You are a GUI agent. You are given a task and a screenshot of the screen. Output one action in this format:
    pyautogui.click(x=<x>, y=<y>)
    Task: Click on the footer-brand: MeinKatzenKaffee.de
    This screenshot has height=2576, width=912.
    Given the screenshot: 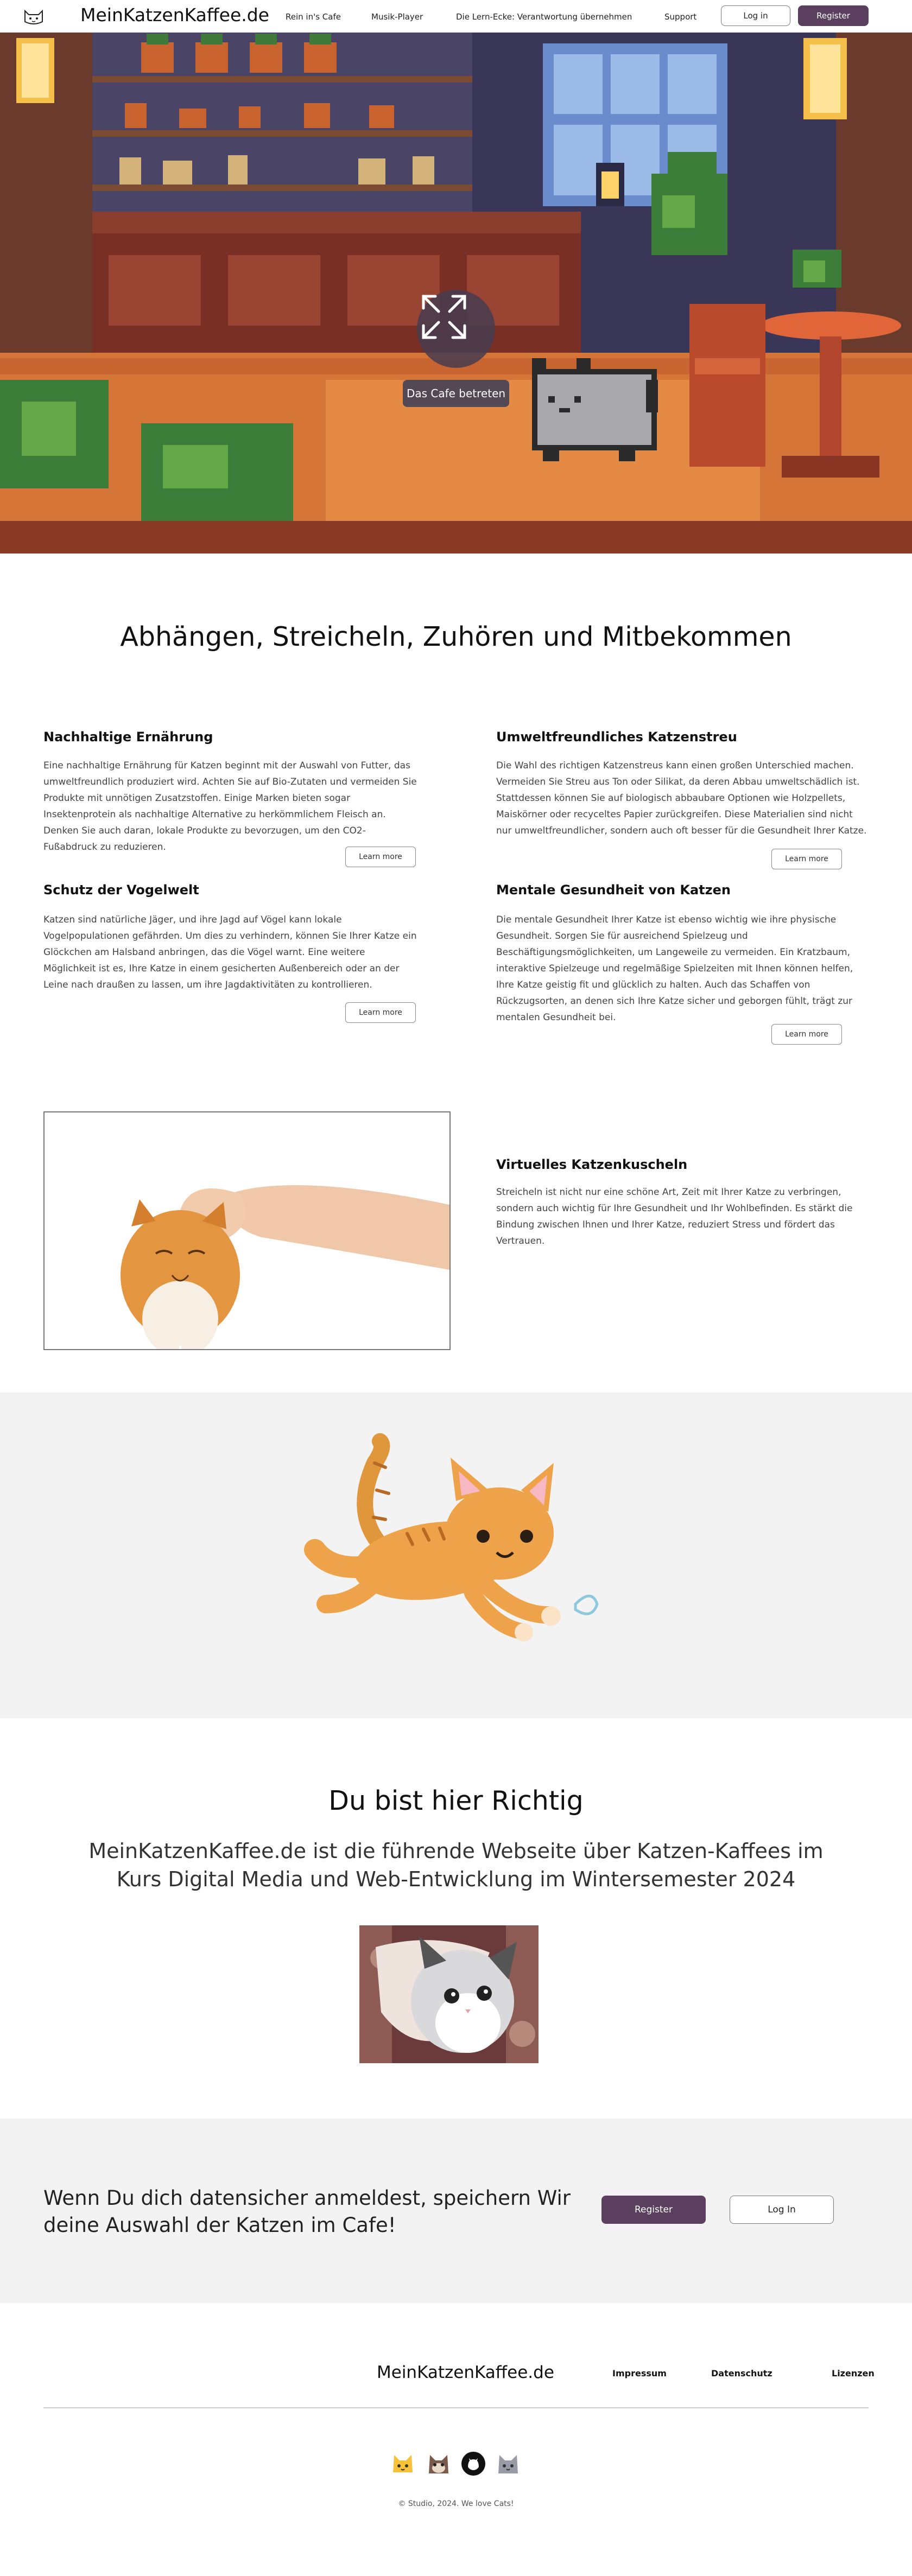 What is the action you would take?
    pyautogui.click(x=465, y=2372)
    